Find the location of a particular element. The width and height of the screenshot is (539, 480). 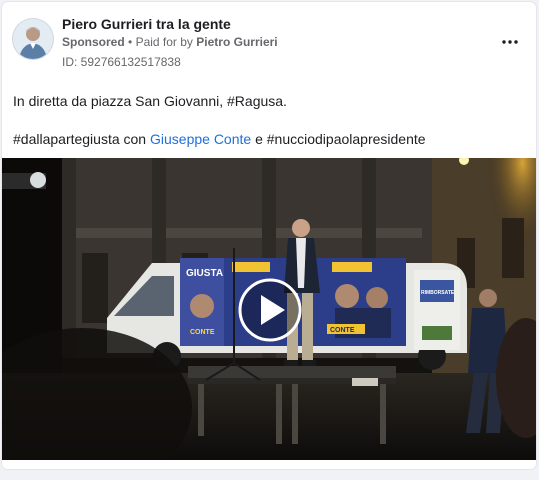

page-name: Piero Gurrieri tra la gente is located at coordinates (146, 24).